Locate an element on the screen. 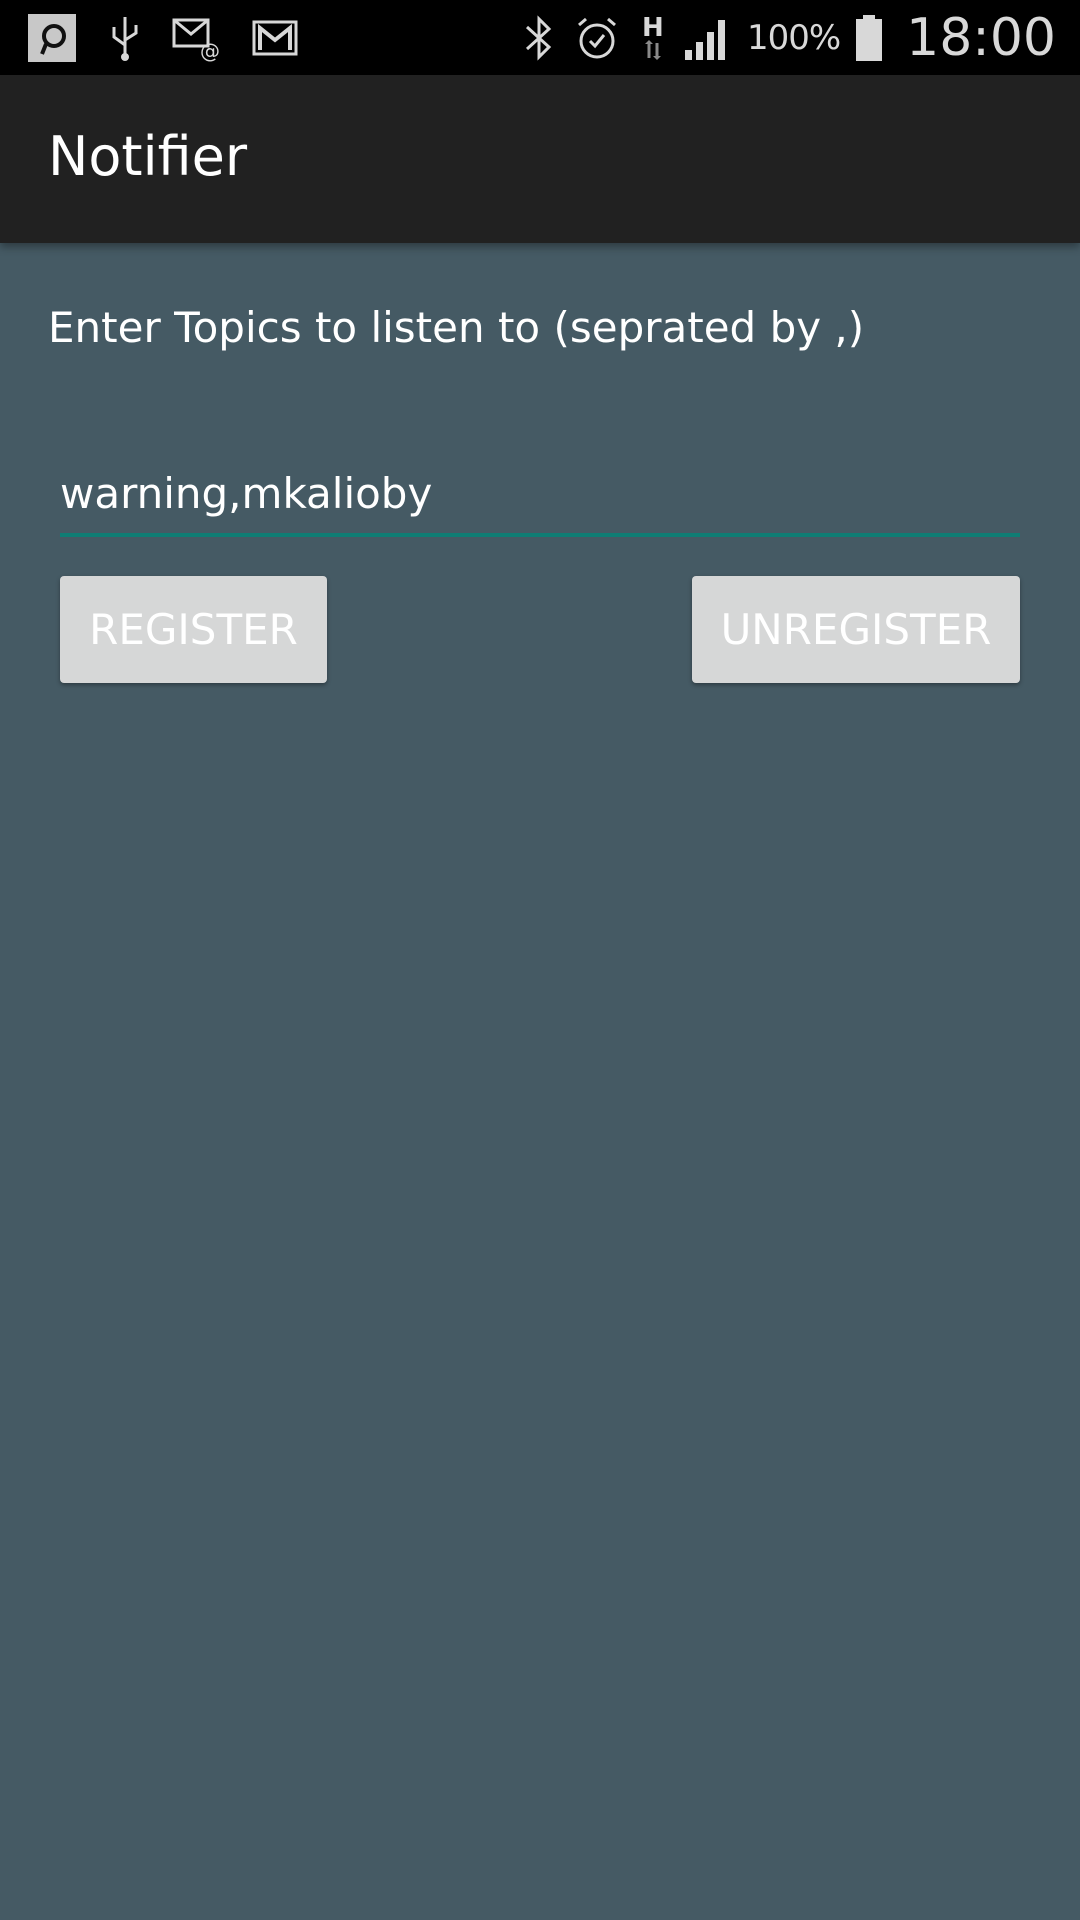  battery-percent: 100% is located at coordinates (793, 37).